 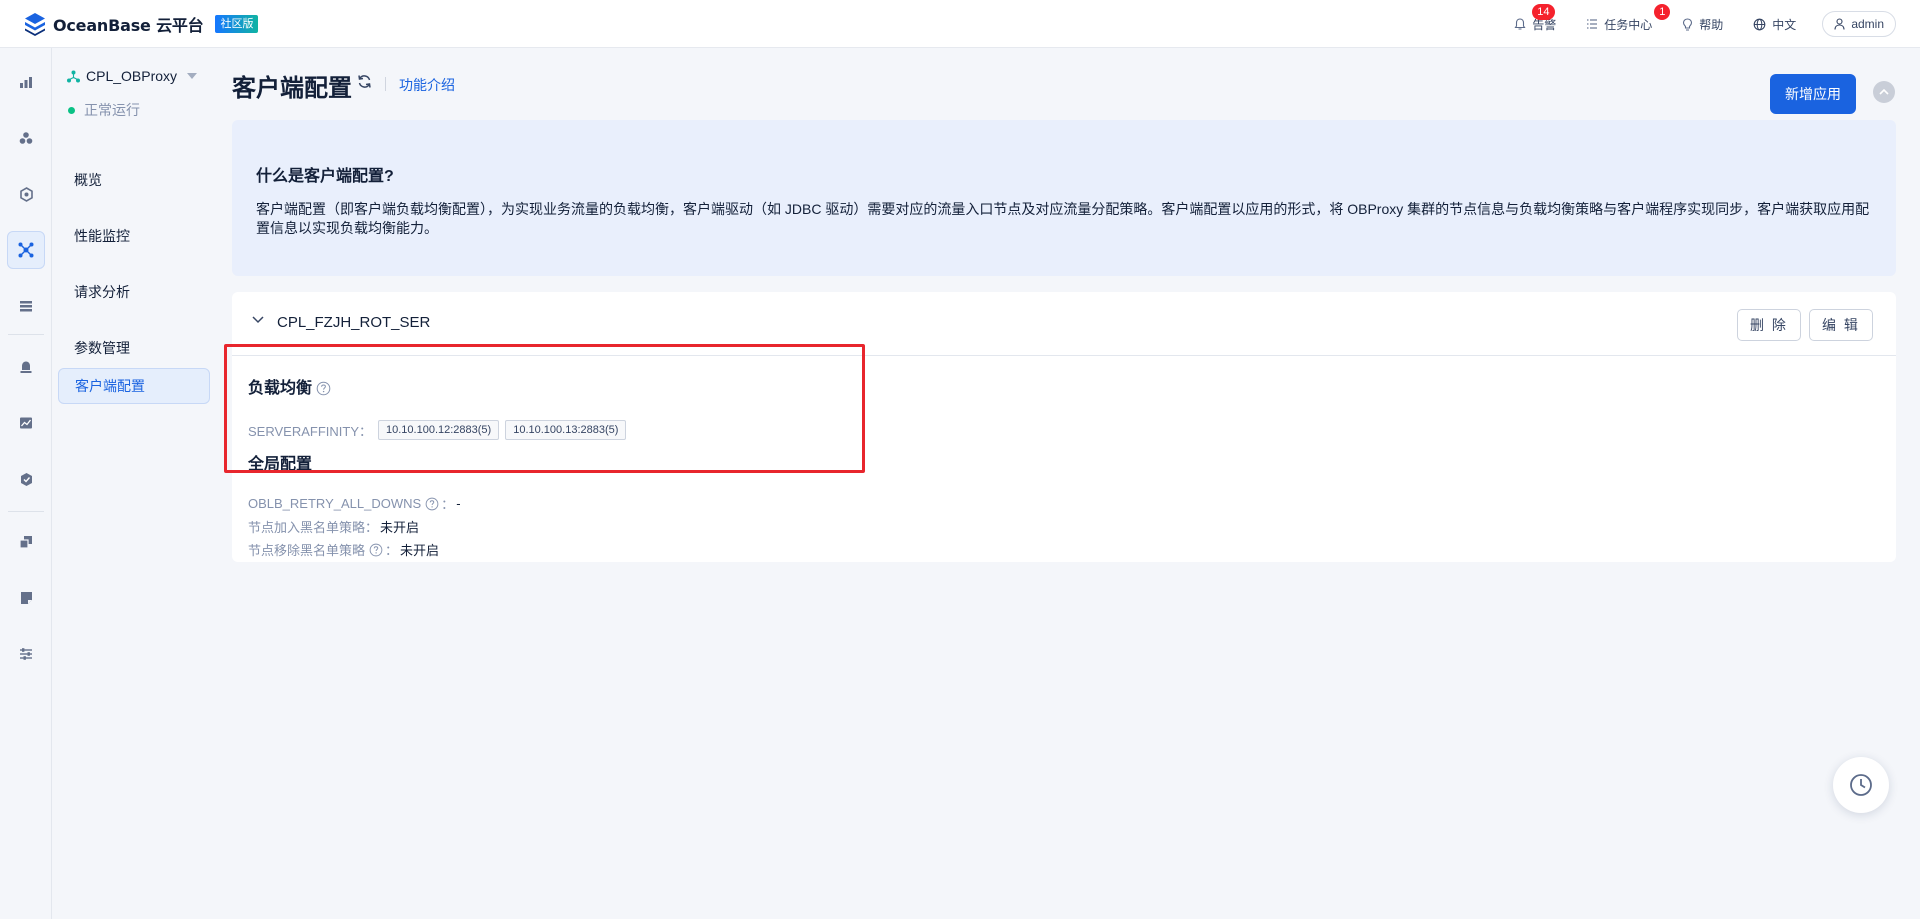 I want to click on chevron-down-icon, so click(x=258, y=320).